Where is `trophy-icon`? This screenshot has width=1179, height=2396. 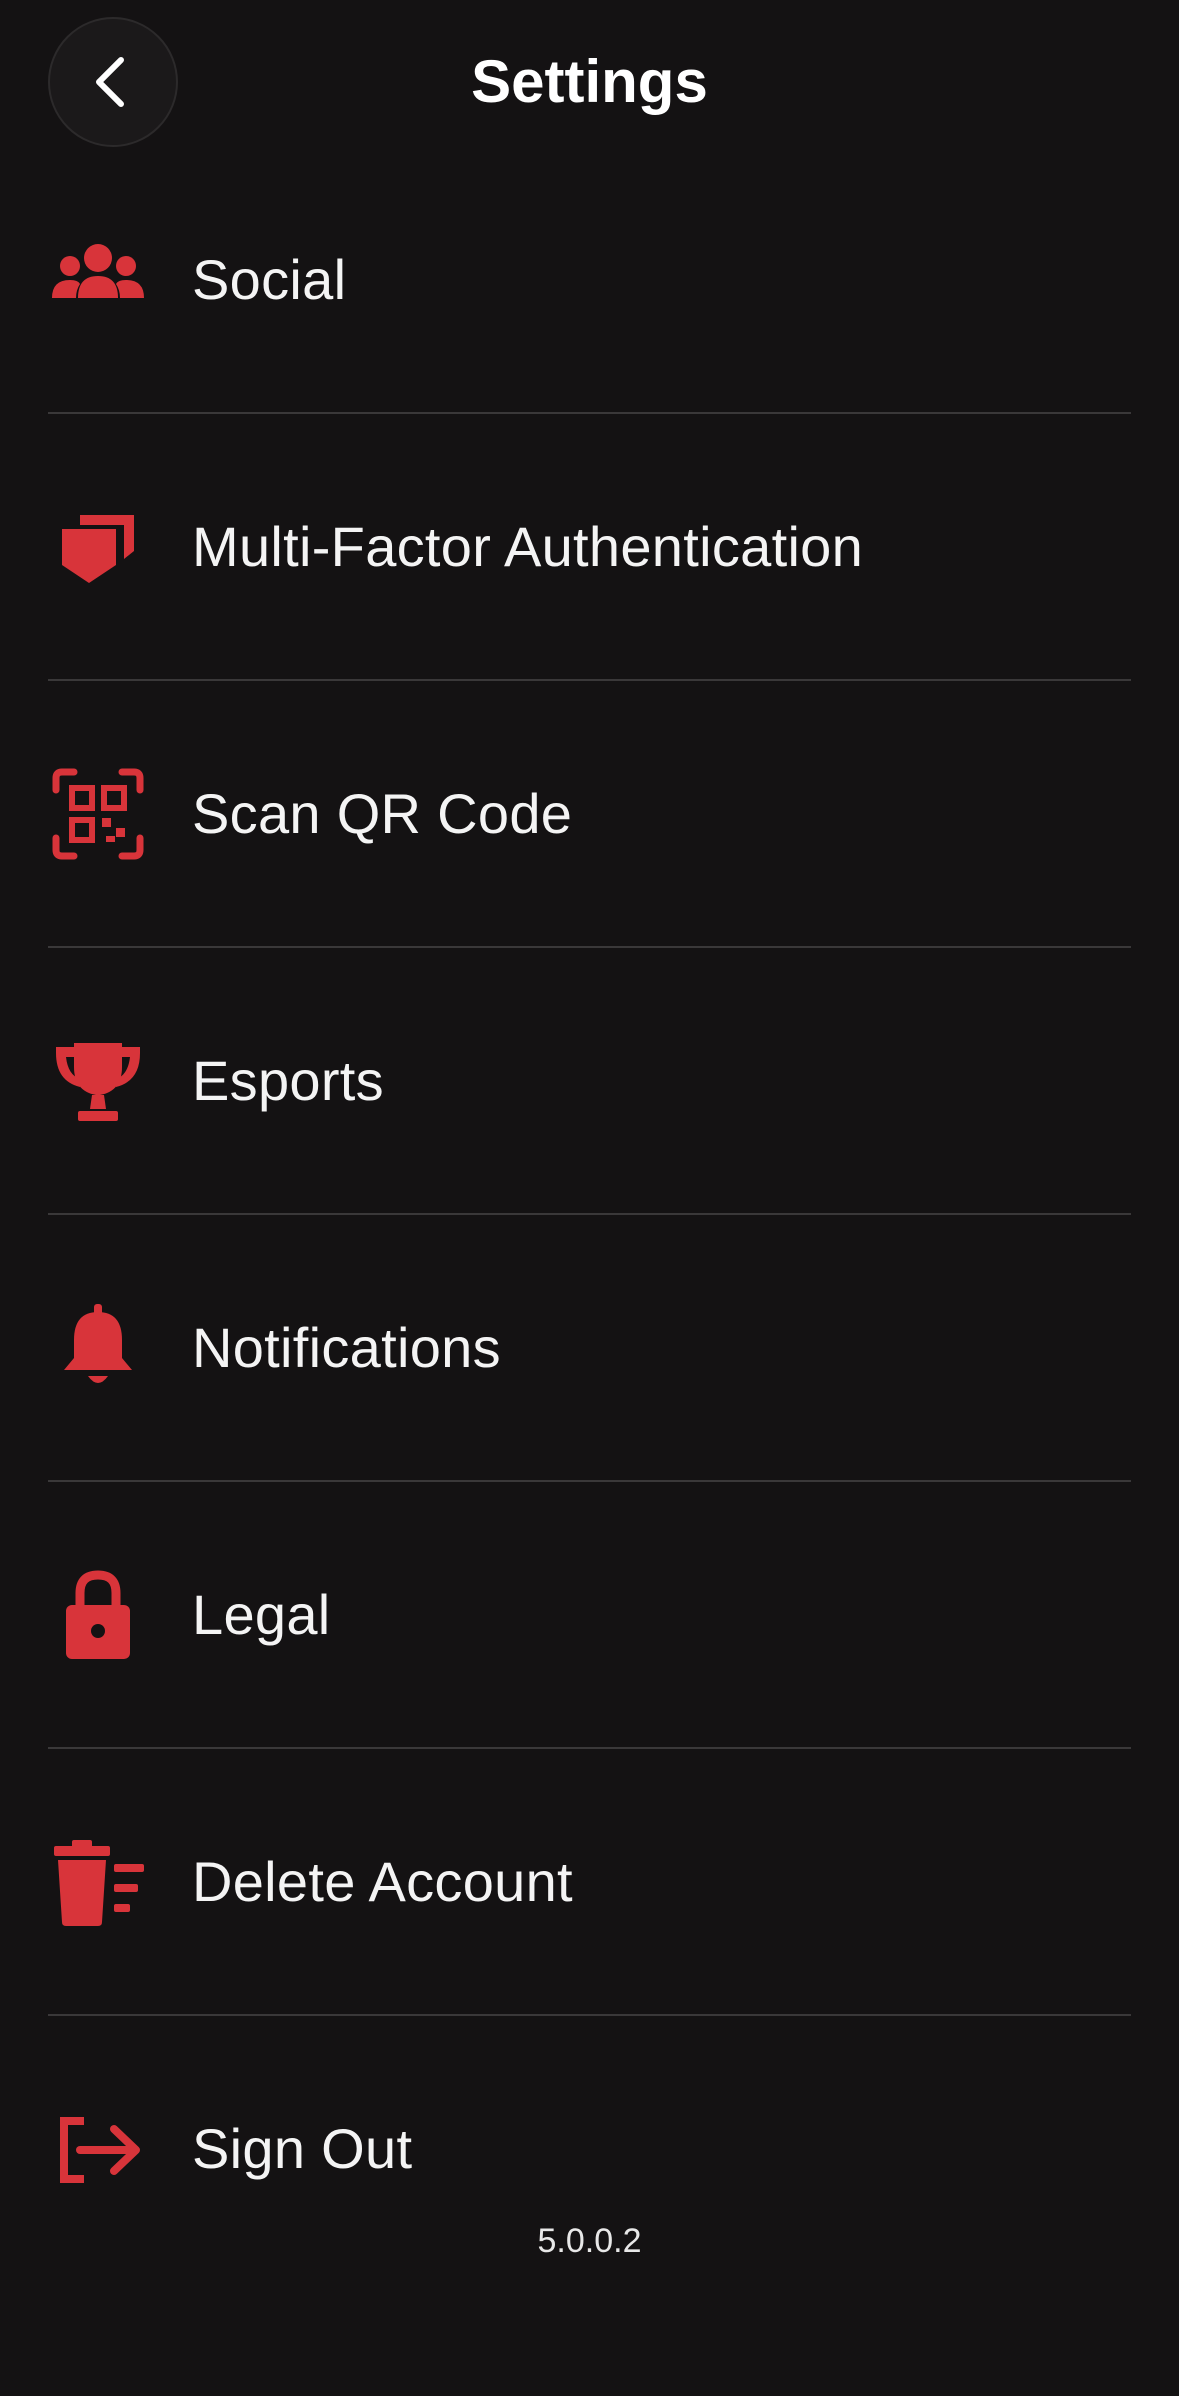
trophy-icon is located at coordinates (98, 1081).